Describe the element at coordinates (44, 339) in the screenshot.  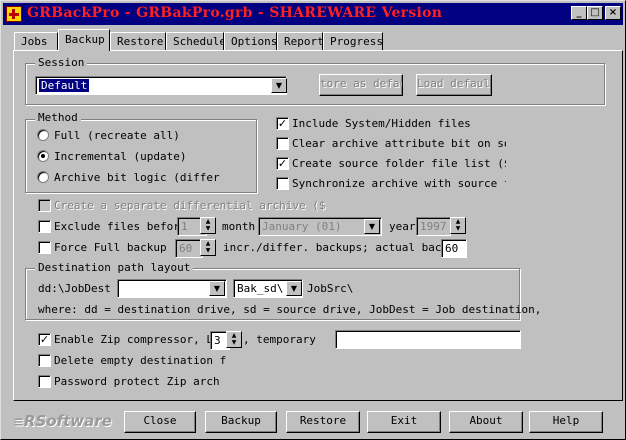
I see `enable-zip-checkbox: ✓` at that location.